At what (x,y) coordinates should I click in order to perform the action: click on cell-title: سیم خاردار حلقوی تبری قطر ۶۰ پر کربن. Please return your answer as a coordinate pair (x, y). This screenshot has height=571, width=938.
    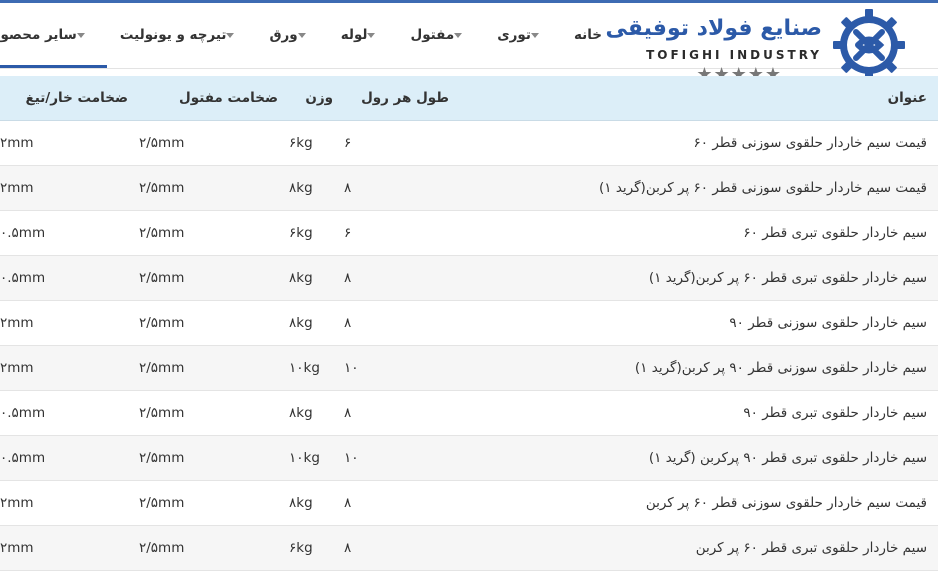
    Looking at the image, I should click on (699, 548).